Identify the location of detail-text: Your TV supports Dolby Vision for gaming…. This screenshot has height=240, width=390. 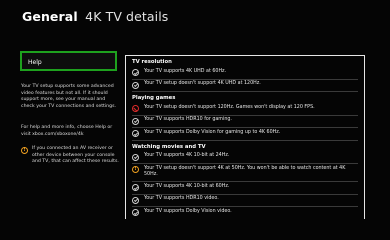
(212, 132).